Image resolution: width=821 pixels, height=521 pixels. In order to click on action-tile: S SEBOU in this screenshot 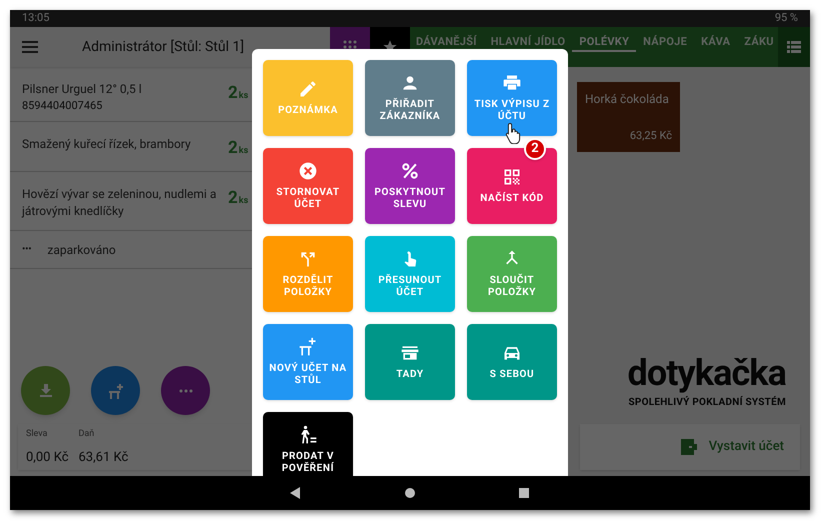, I will do `click(512, 362)`.